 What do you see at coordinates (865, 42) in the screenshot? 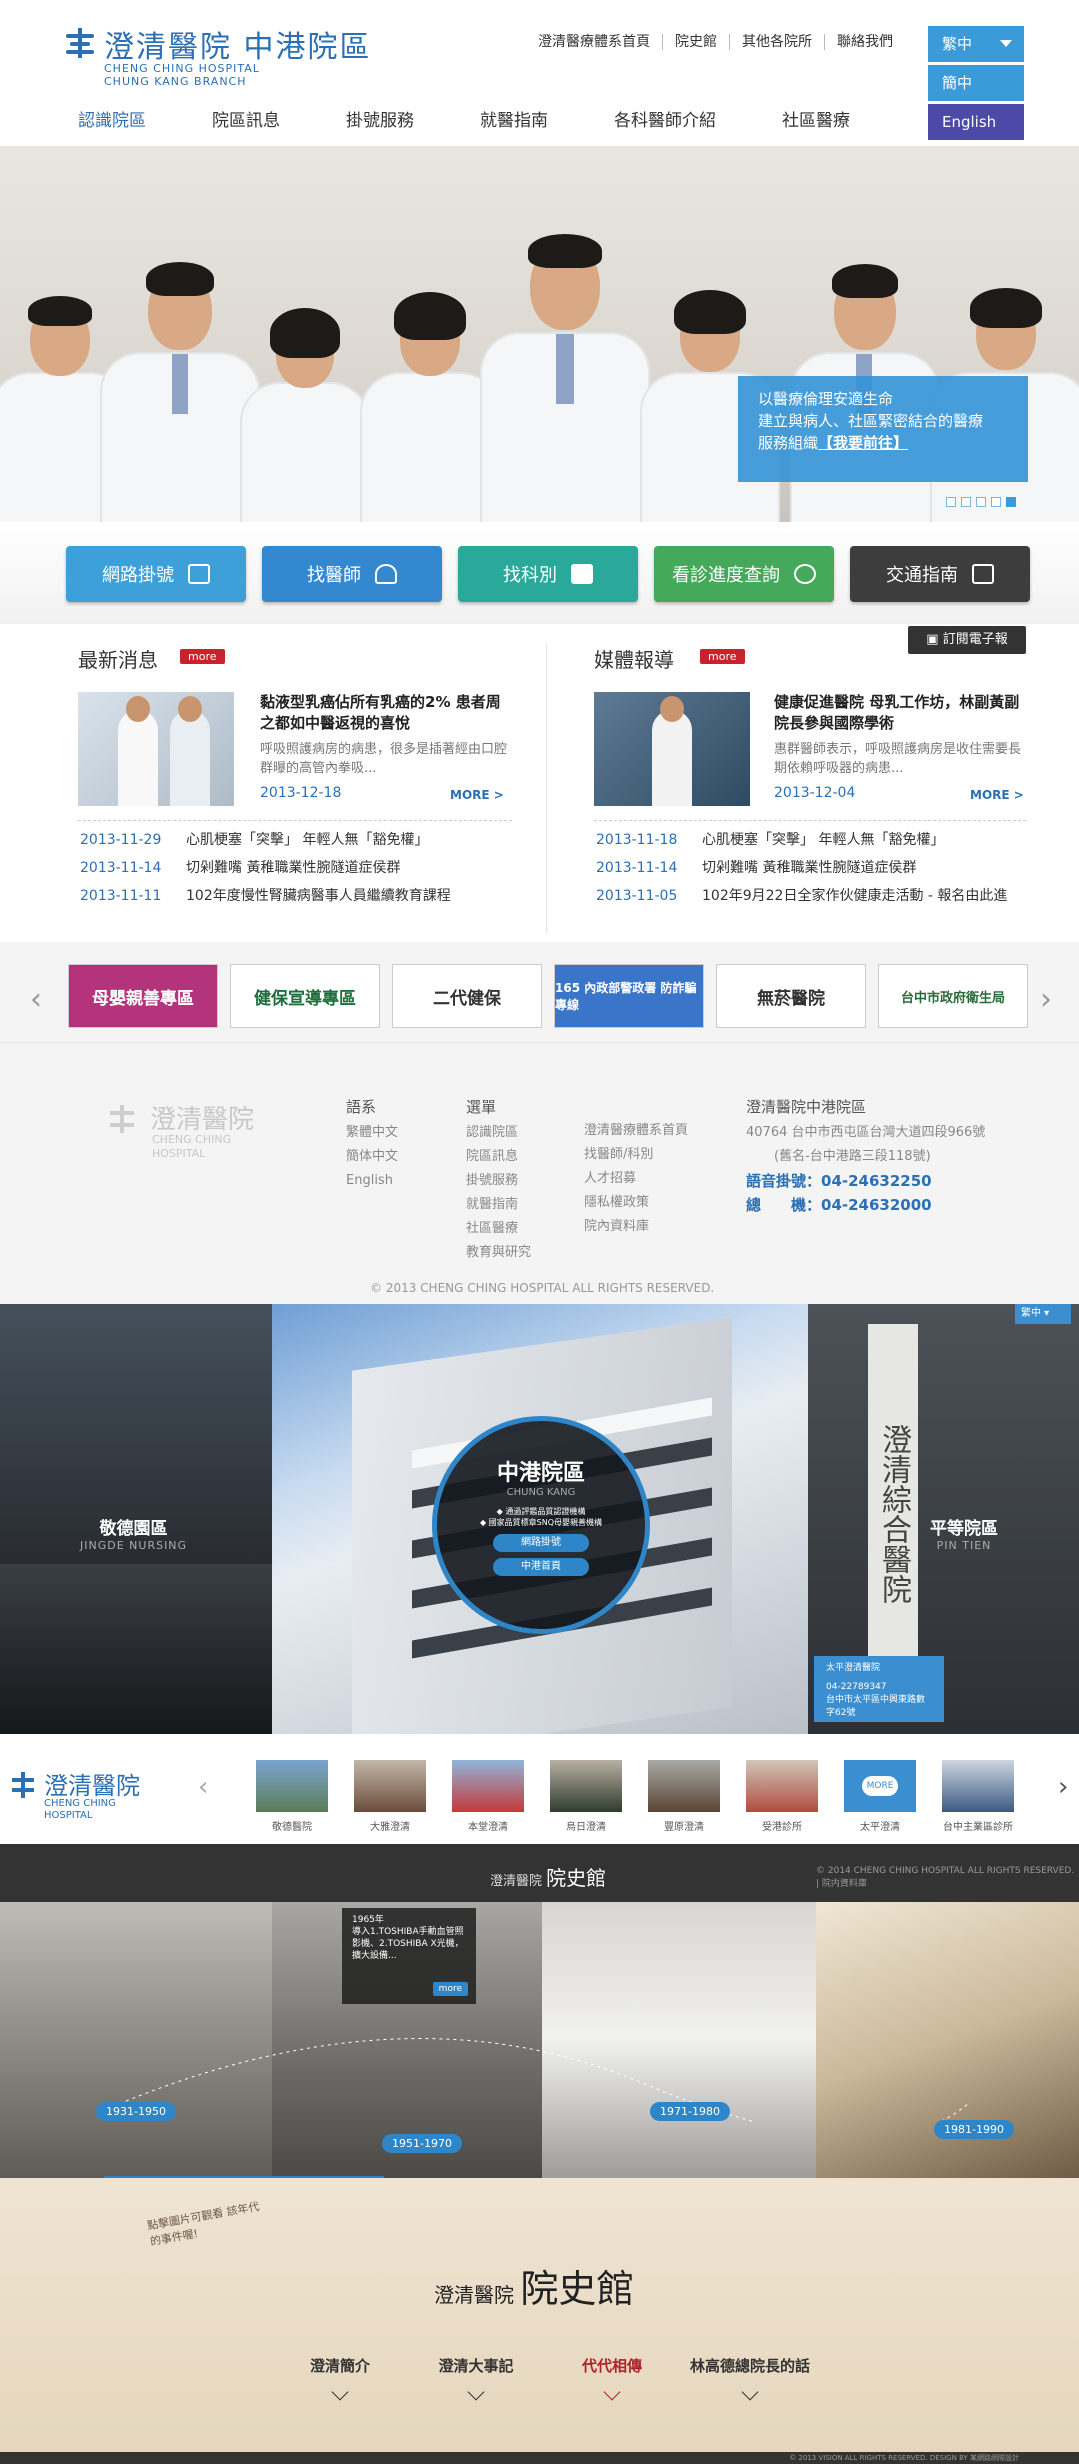
I see `top-link-contact: 聯絡我們` at bounding box center [865, 42].